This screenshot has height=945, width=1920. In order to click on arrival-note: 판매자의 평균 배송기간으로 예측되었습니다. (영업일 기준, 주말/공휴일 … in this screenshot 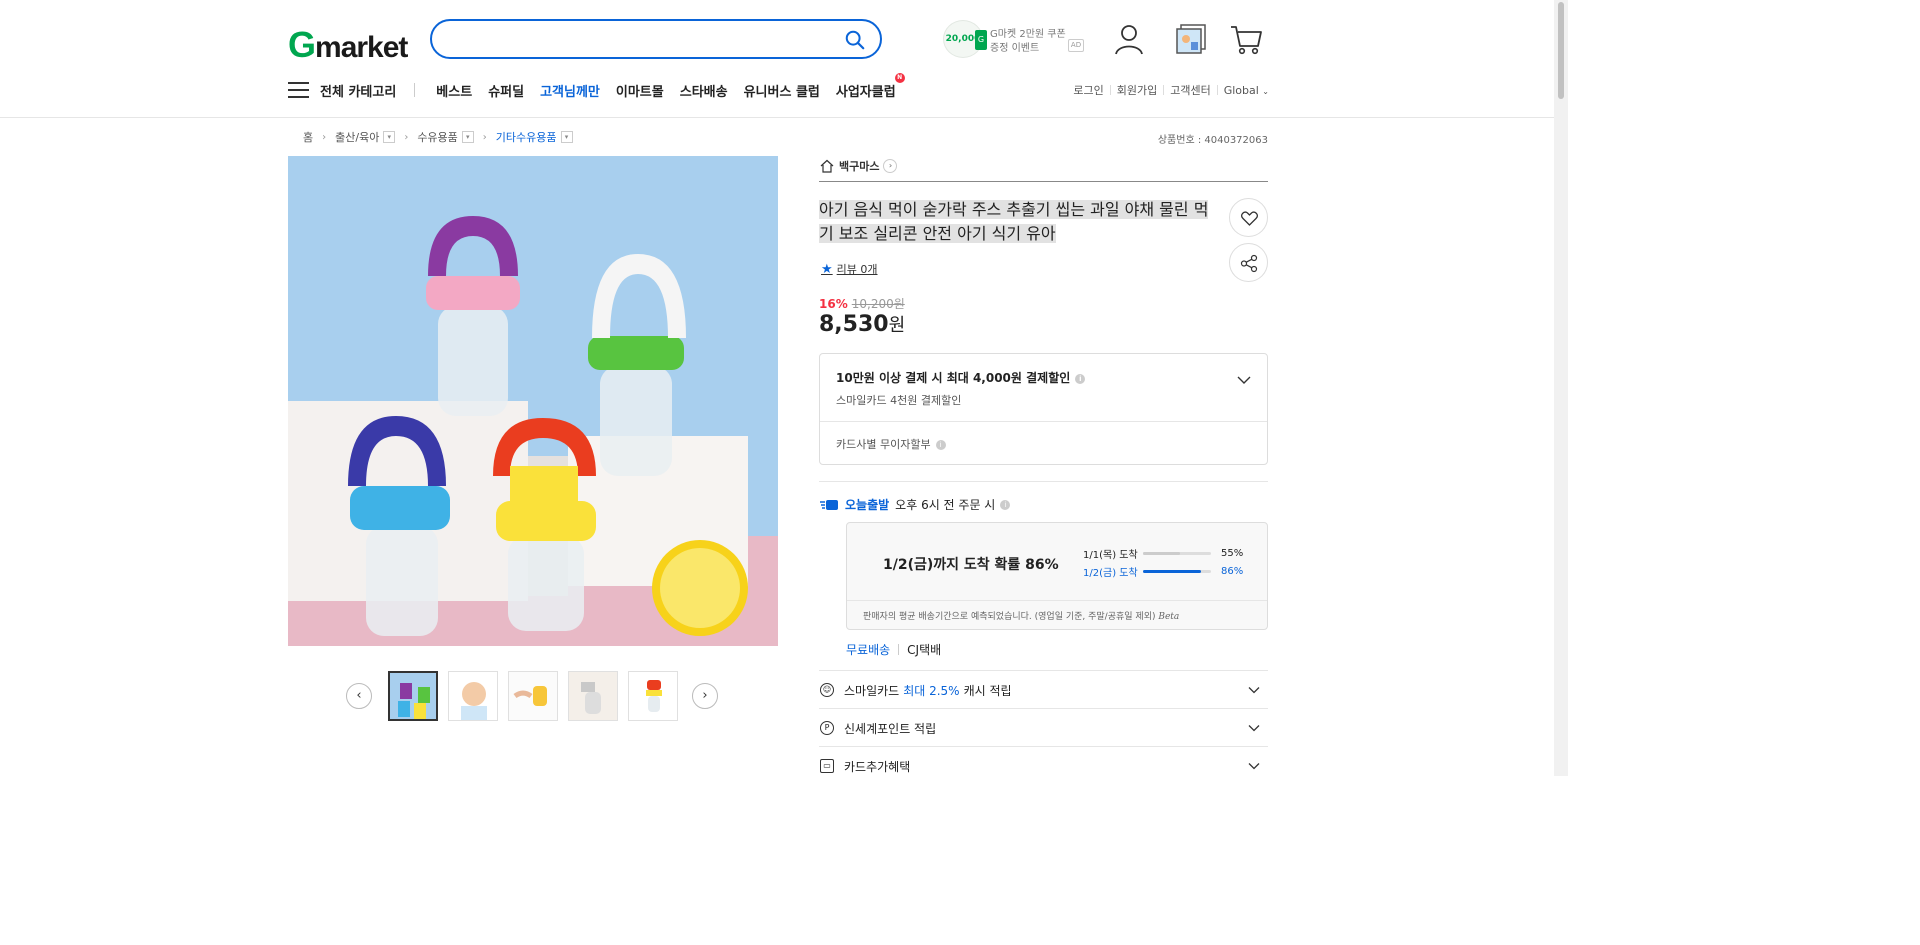, I will do `click(1021, 615)`.